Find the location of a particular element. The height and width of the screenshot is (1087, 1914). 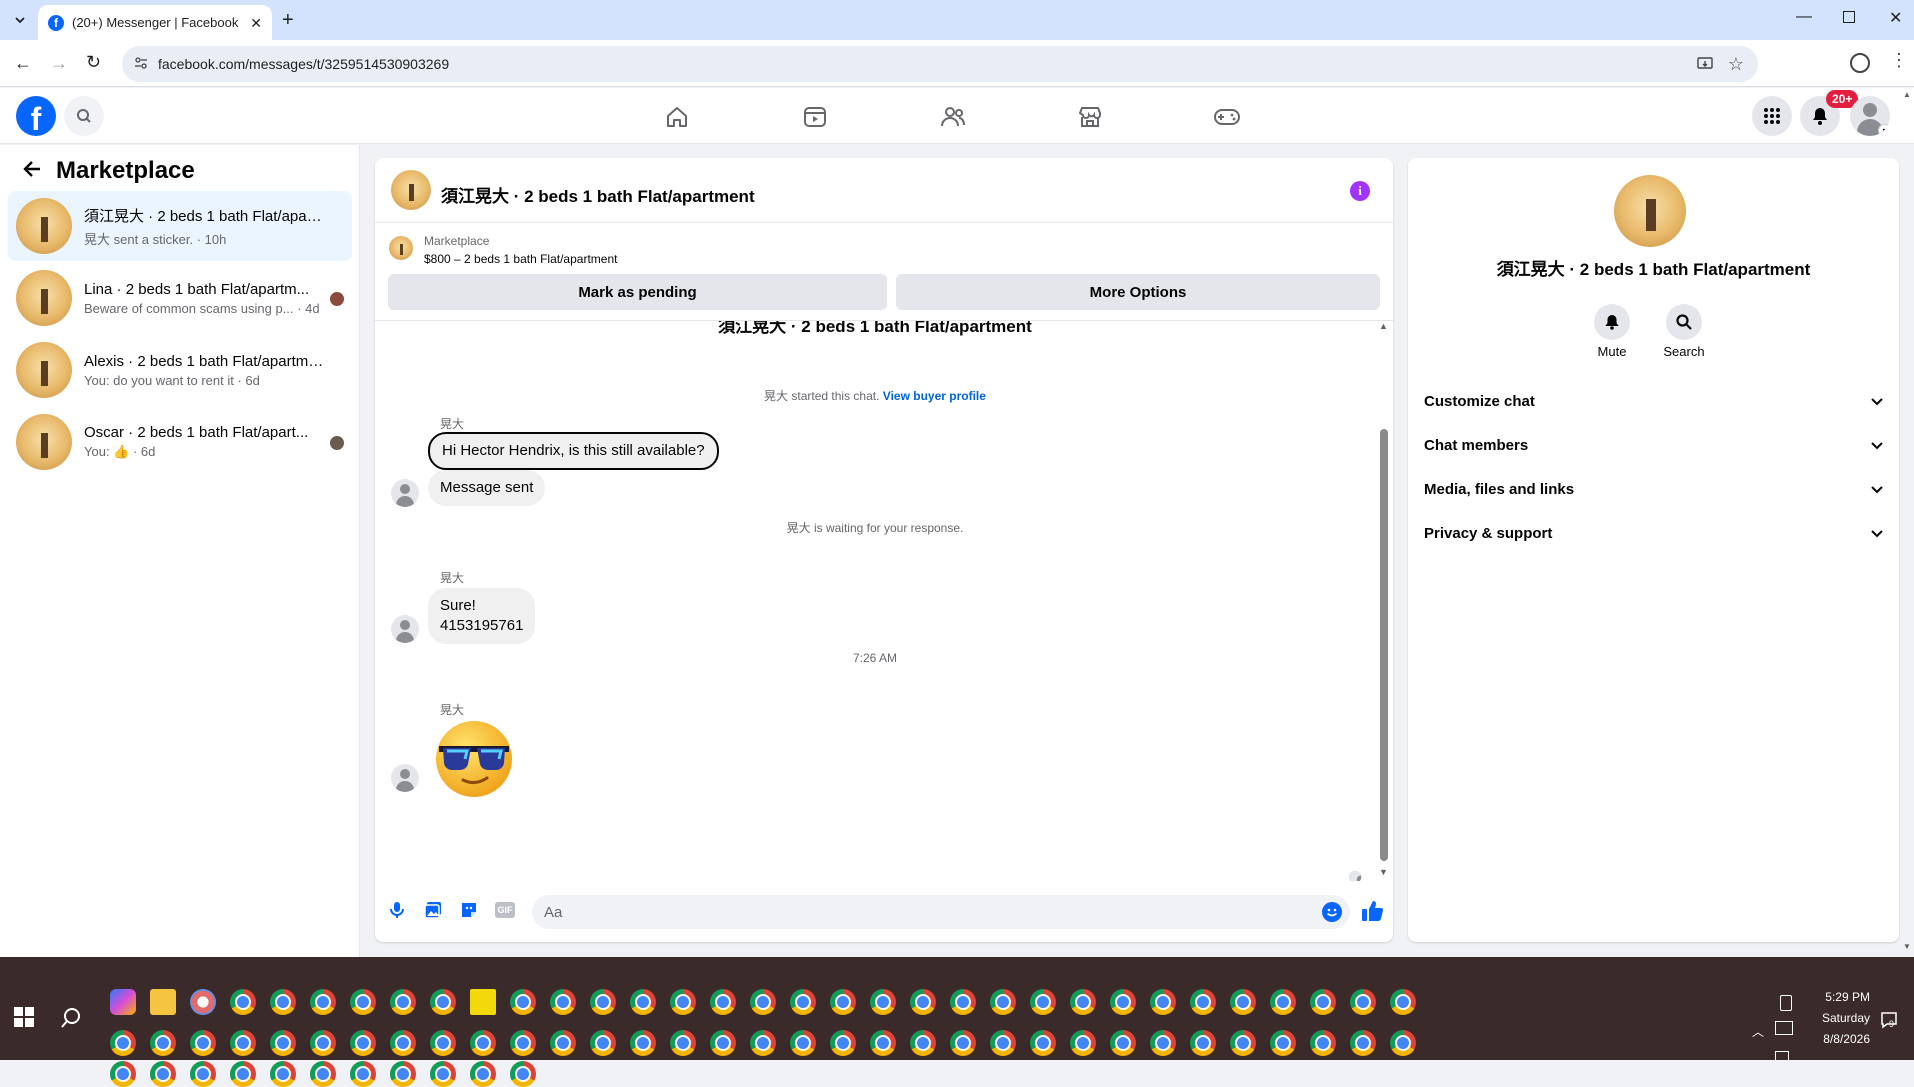

more-options-button: More Options is located at coordinates (1138, 292).